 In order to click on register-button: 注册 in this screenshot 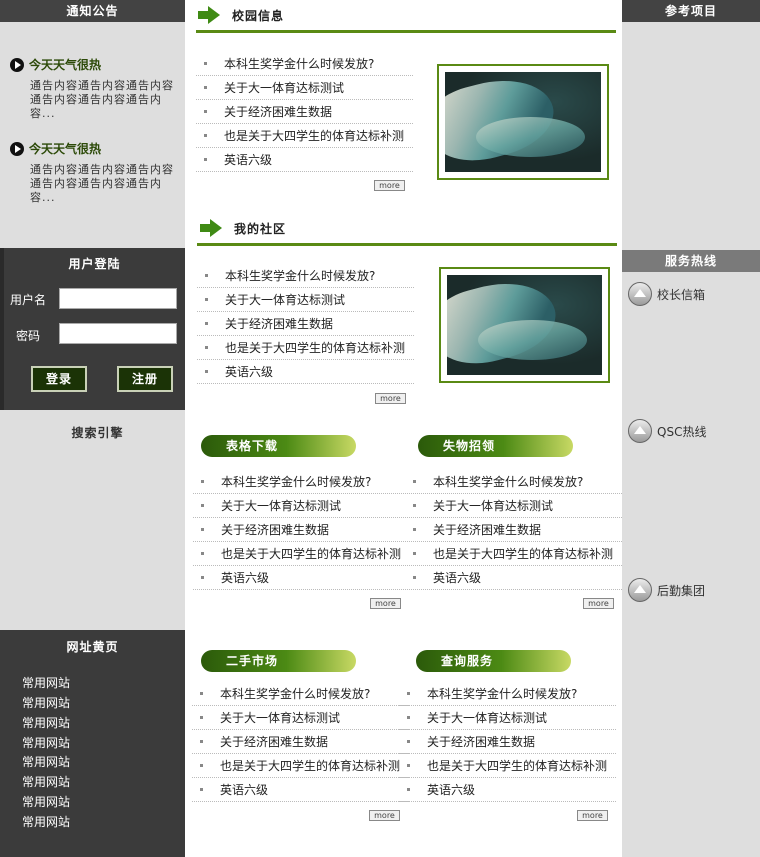, I will do `click(145, 379)`.